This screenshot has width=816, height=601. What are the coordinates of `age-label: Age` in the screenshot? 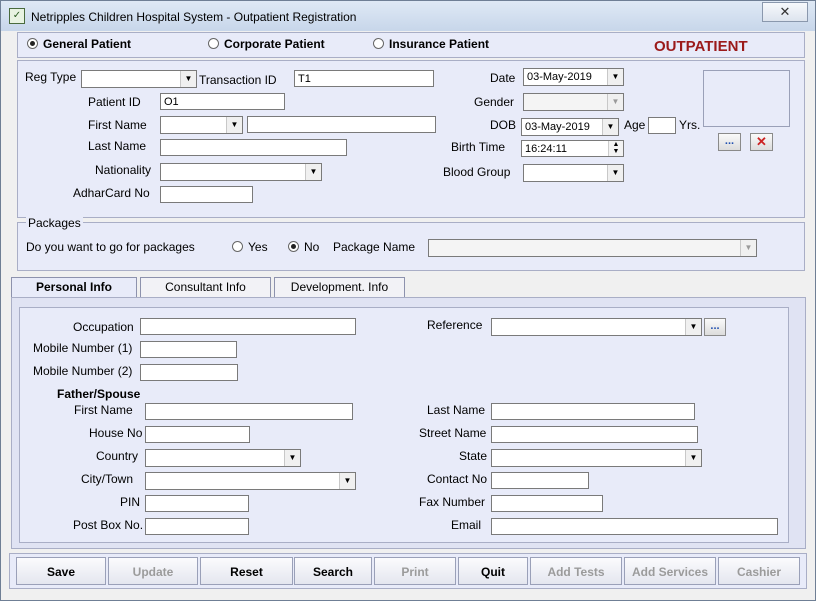 It's located at (635, 125).